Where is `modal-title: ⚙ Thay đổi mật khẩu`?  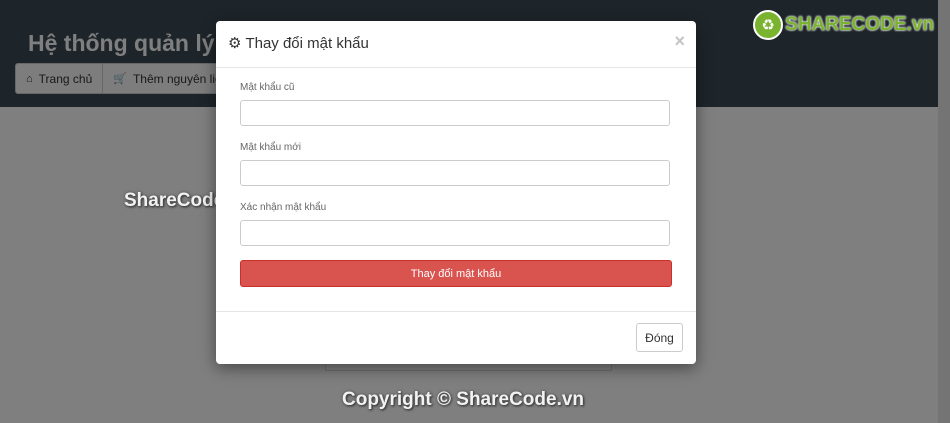 modal-title: ⚙ Thay đổi mật khẩu is located at coordinates (298, 43).